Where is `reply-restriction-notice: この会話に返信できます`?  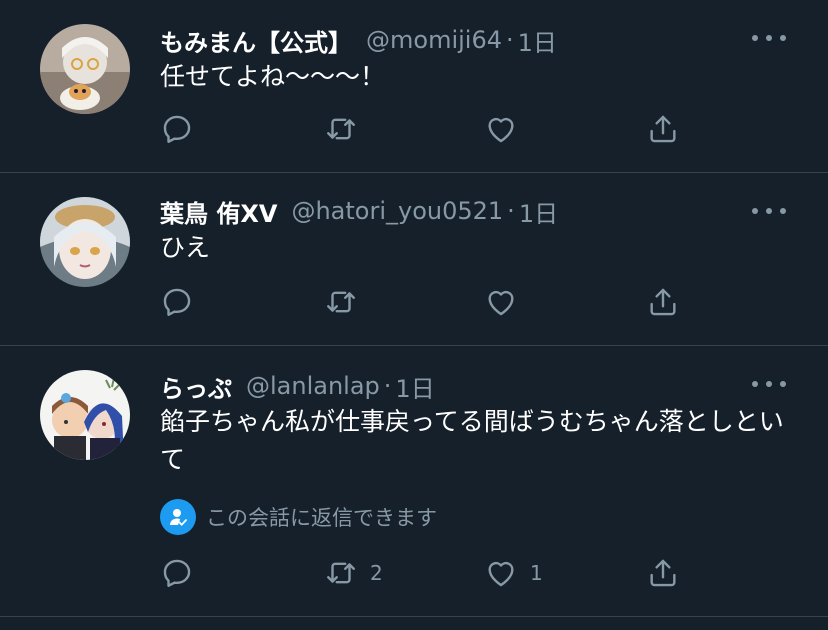 reply-restriction-notice: この会話に返信できます is located at coordinates (298, 517).